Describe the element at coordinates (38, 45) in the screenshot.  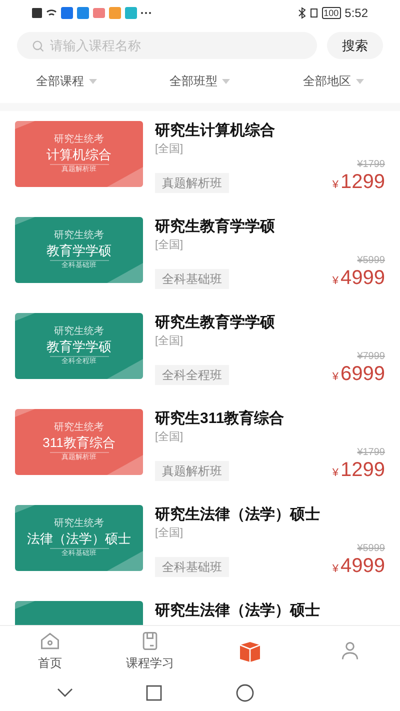
I see `search-icon` at that location.